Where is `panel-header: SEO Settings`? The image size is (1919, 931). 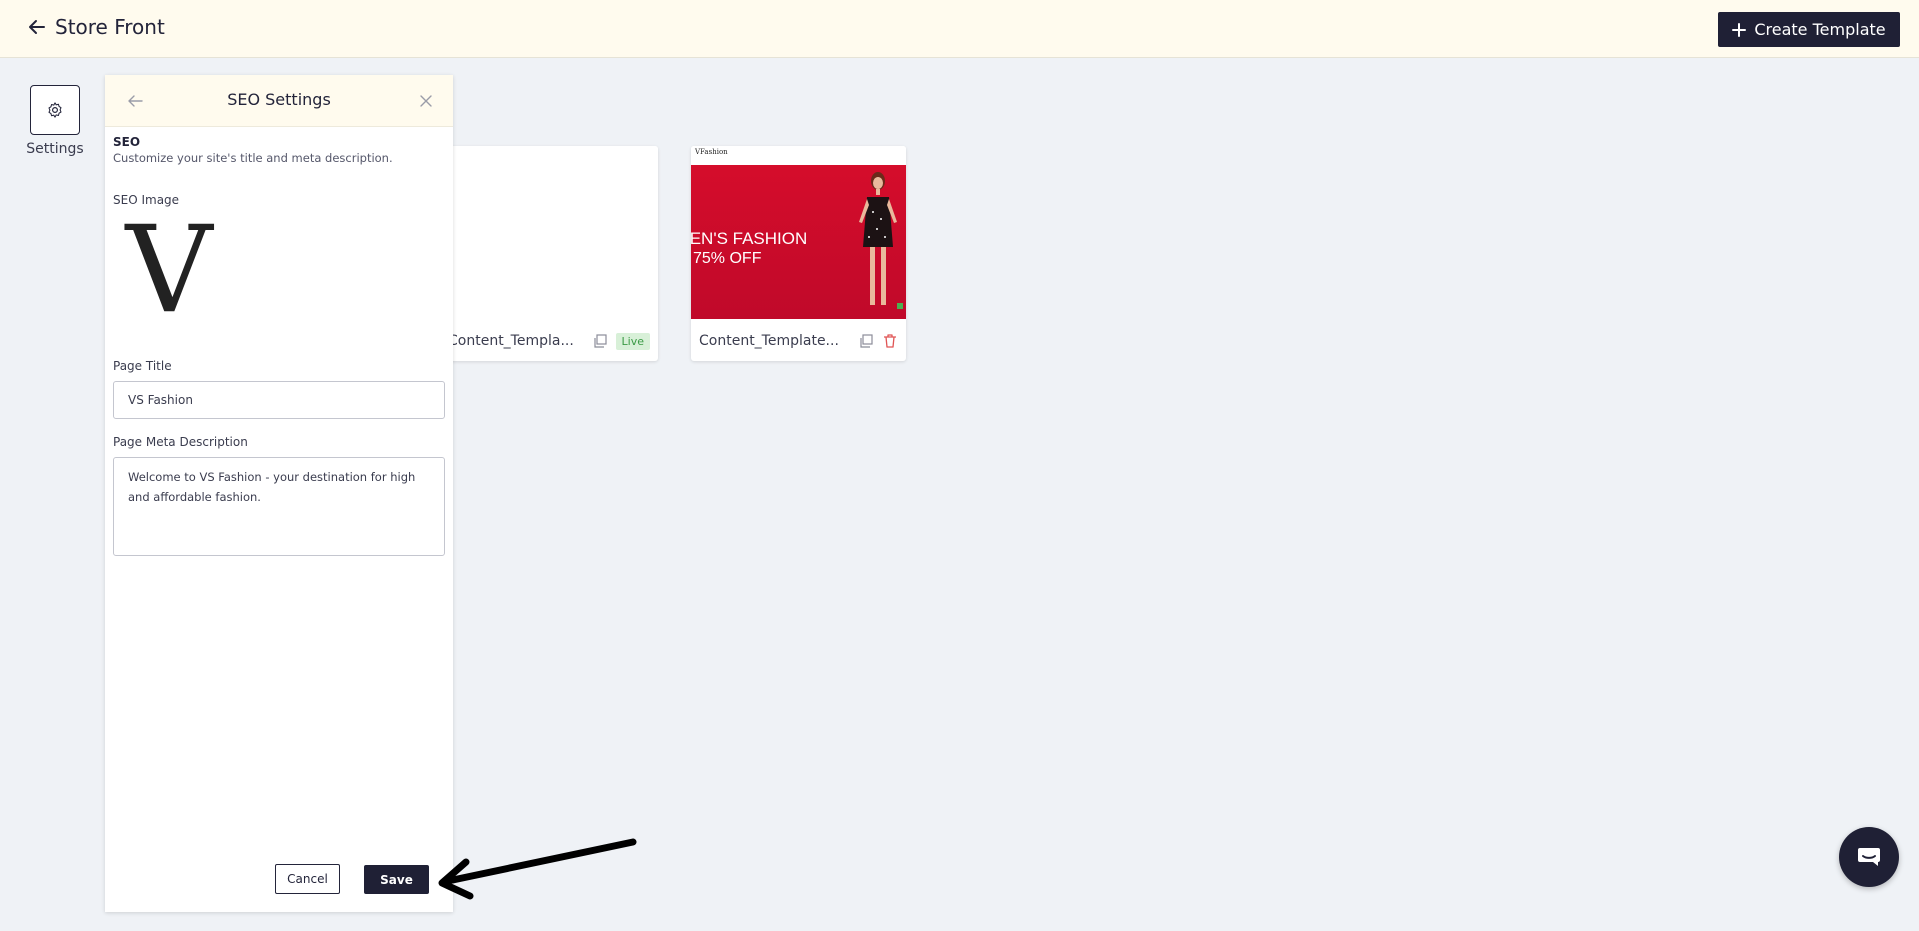 panel-header: SEO Settings is located at coordinates (279, 101).